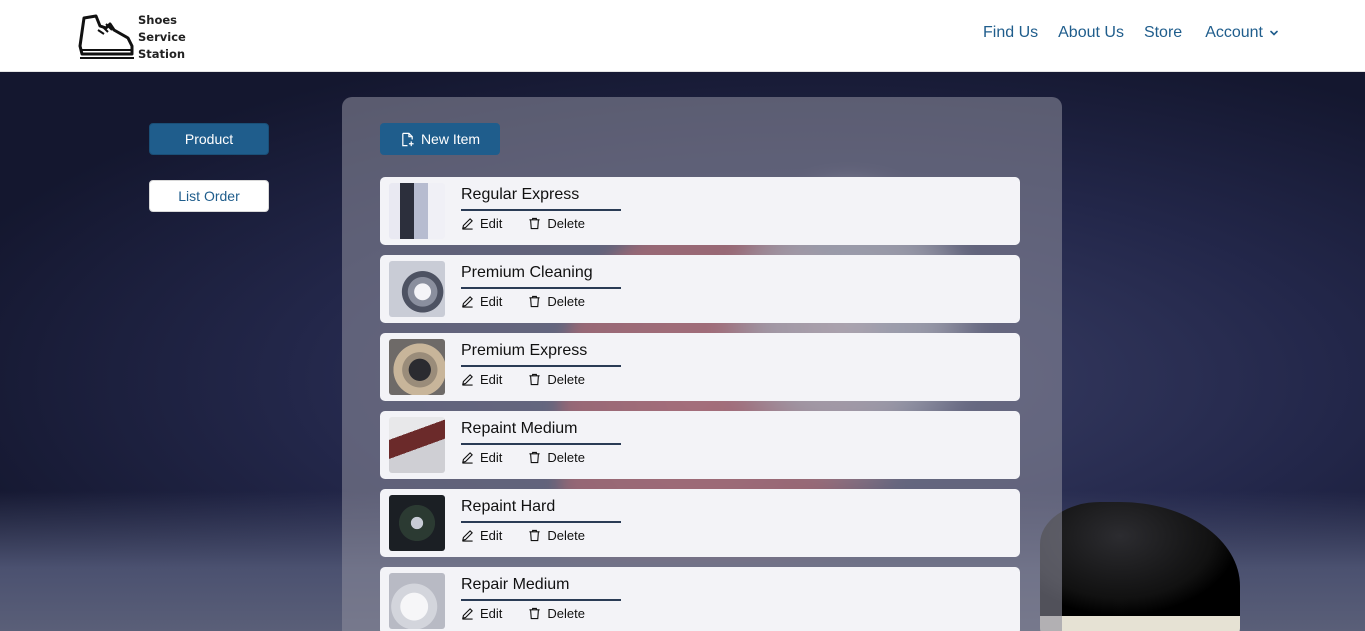 The image size is (1365, 631). What do you see at coordinates (106, 36) in the screenshot?
I see `sneaker-logo-icon` at bounding box center [106, 36].